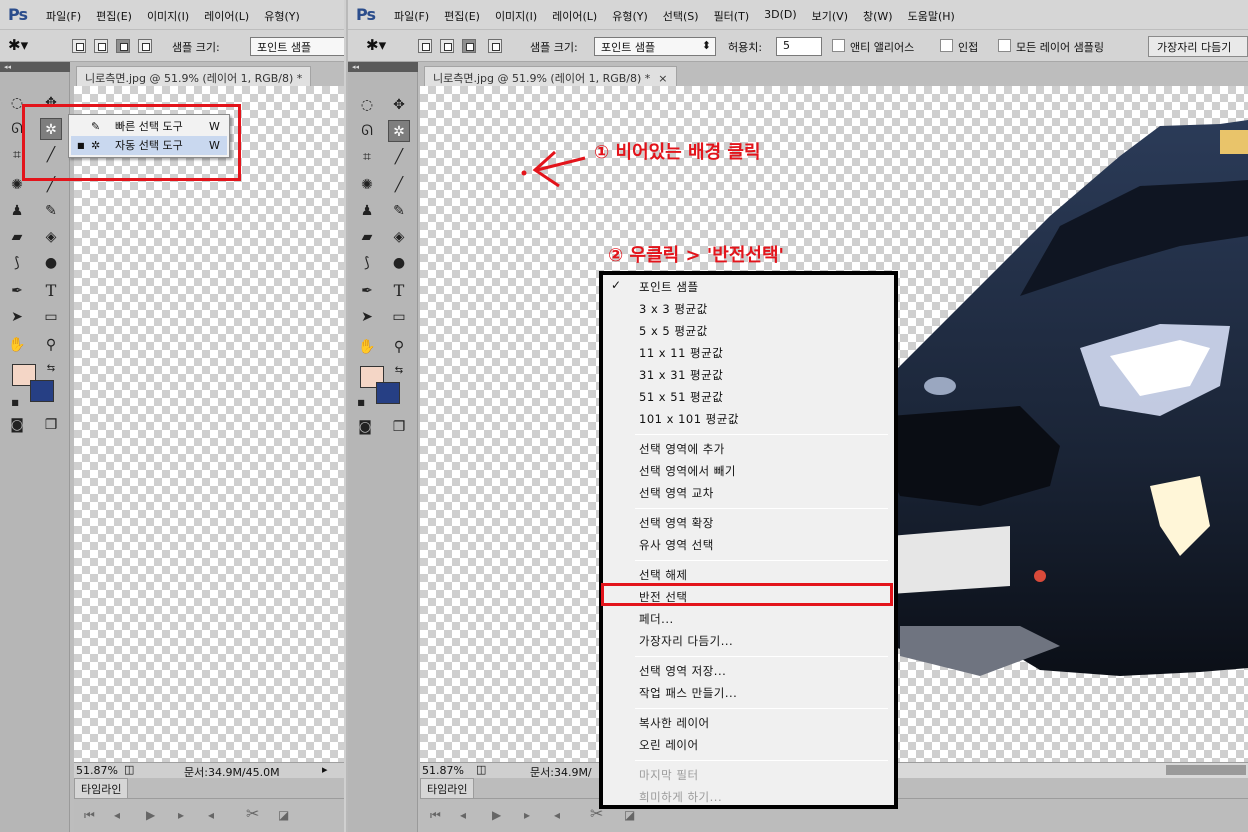 Image resolution: width=1248 pixels, height=832 pixels. I want to click on zoom-level: 51.87%, so click(97, 770).